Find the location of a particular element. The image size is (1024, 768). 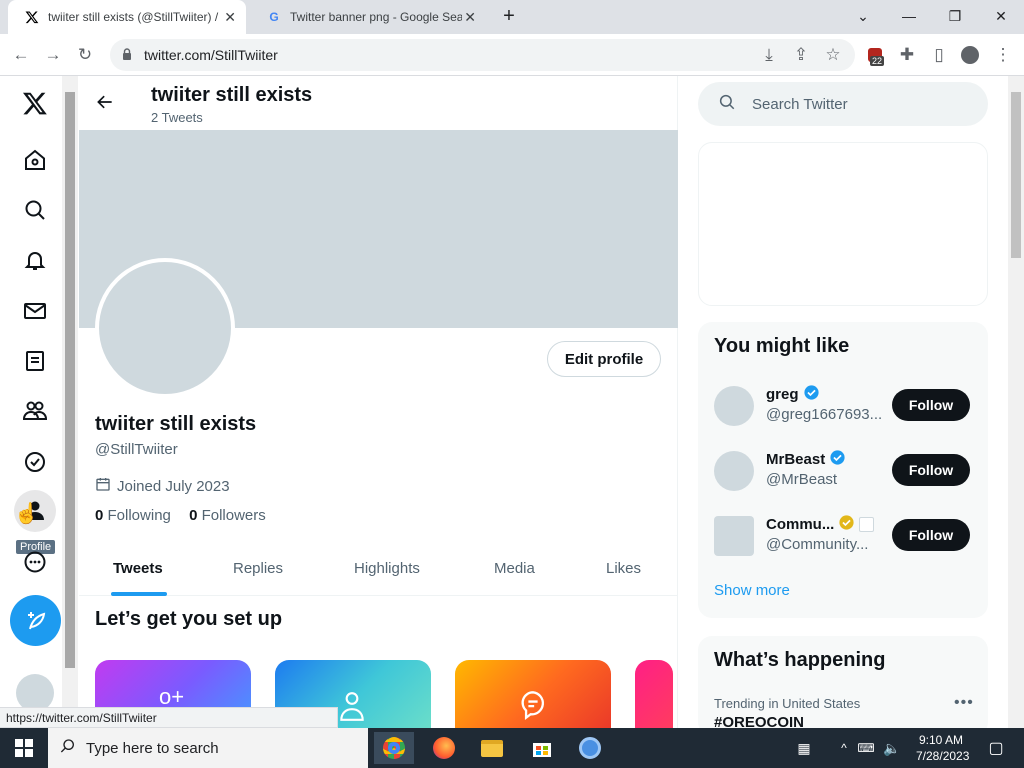

person-outline-icon is located at coordinates (352, 708).